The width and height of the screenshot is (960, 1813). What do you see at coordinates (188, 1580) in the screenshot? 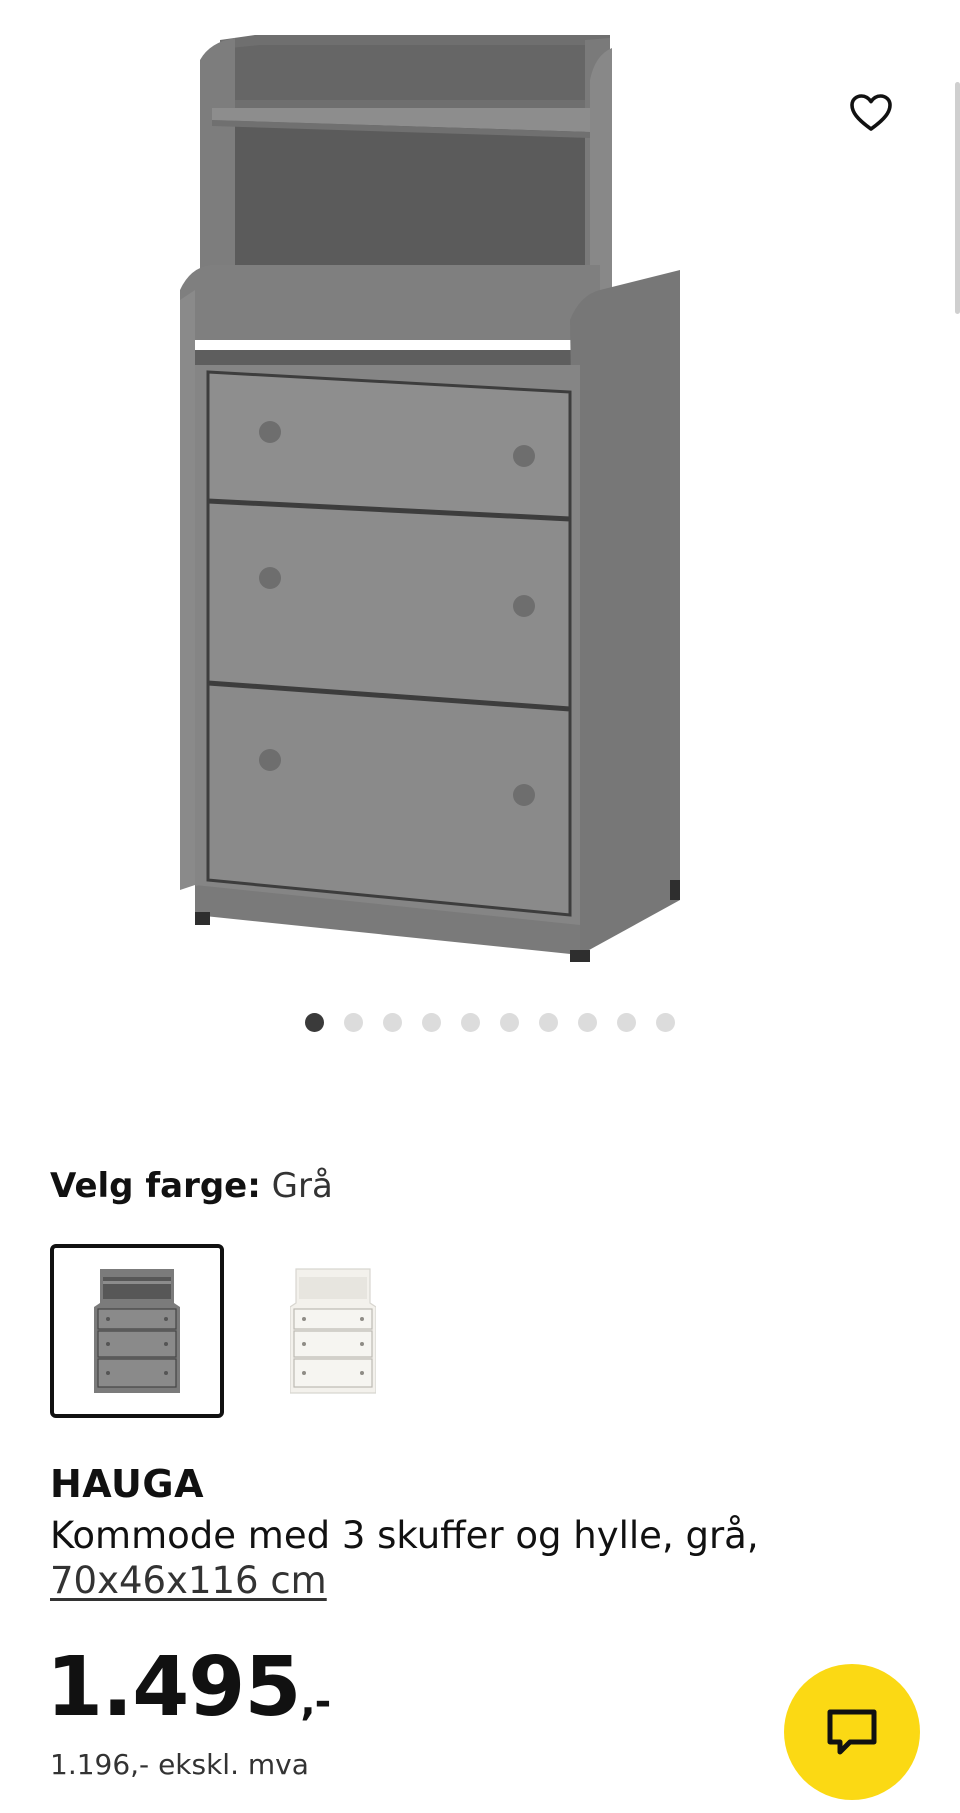
I see `product-dimensions-link: 70x46x116 cm` at bounding box center [188, 1580].